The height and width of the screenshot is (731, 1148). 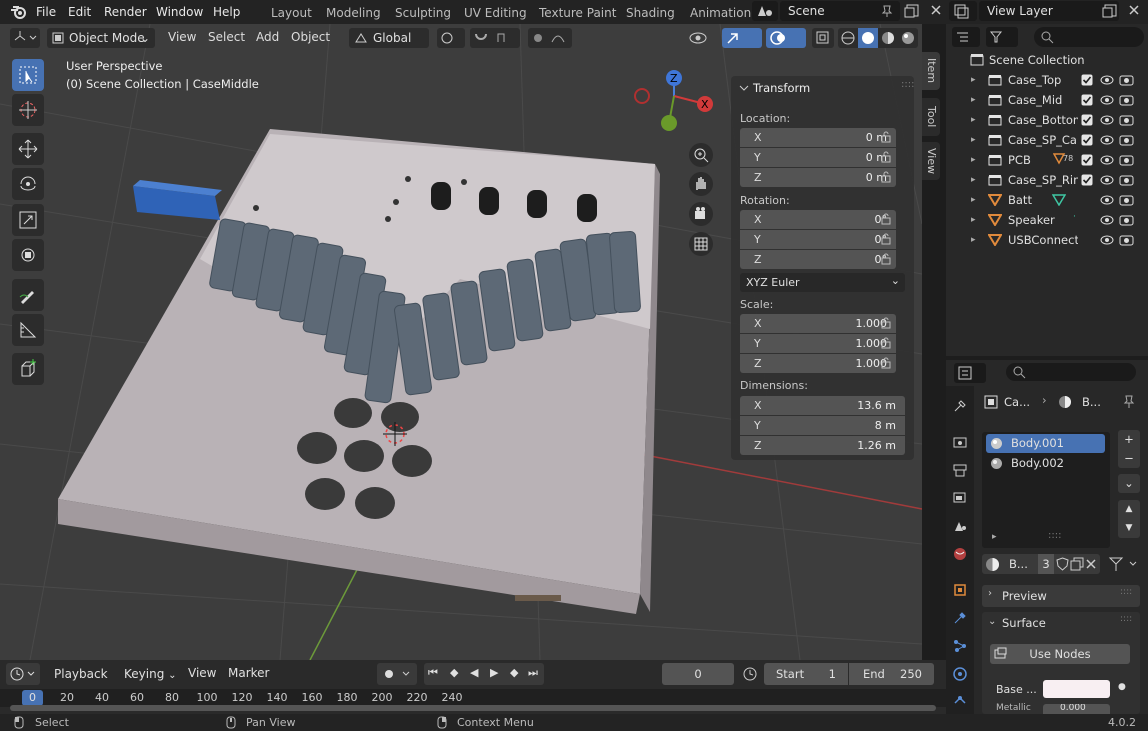 What do you see at coordinates (1076, 709) in the screenshot?
I see `metallic-field: 0.000` at bounding box center [1076, 709].